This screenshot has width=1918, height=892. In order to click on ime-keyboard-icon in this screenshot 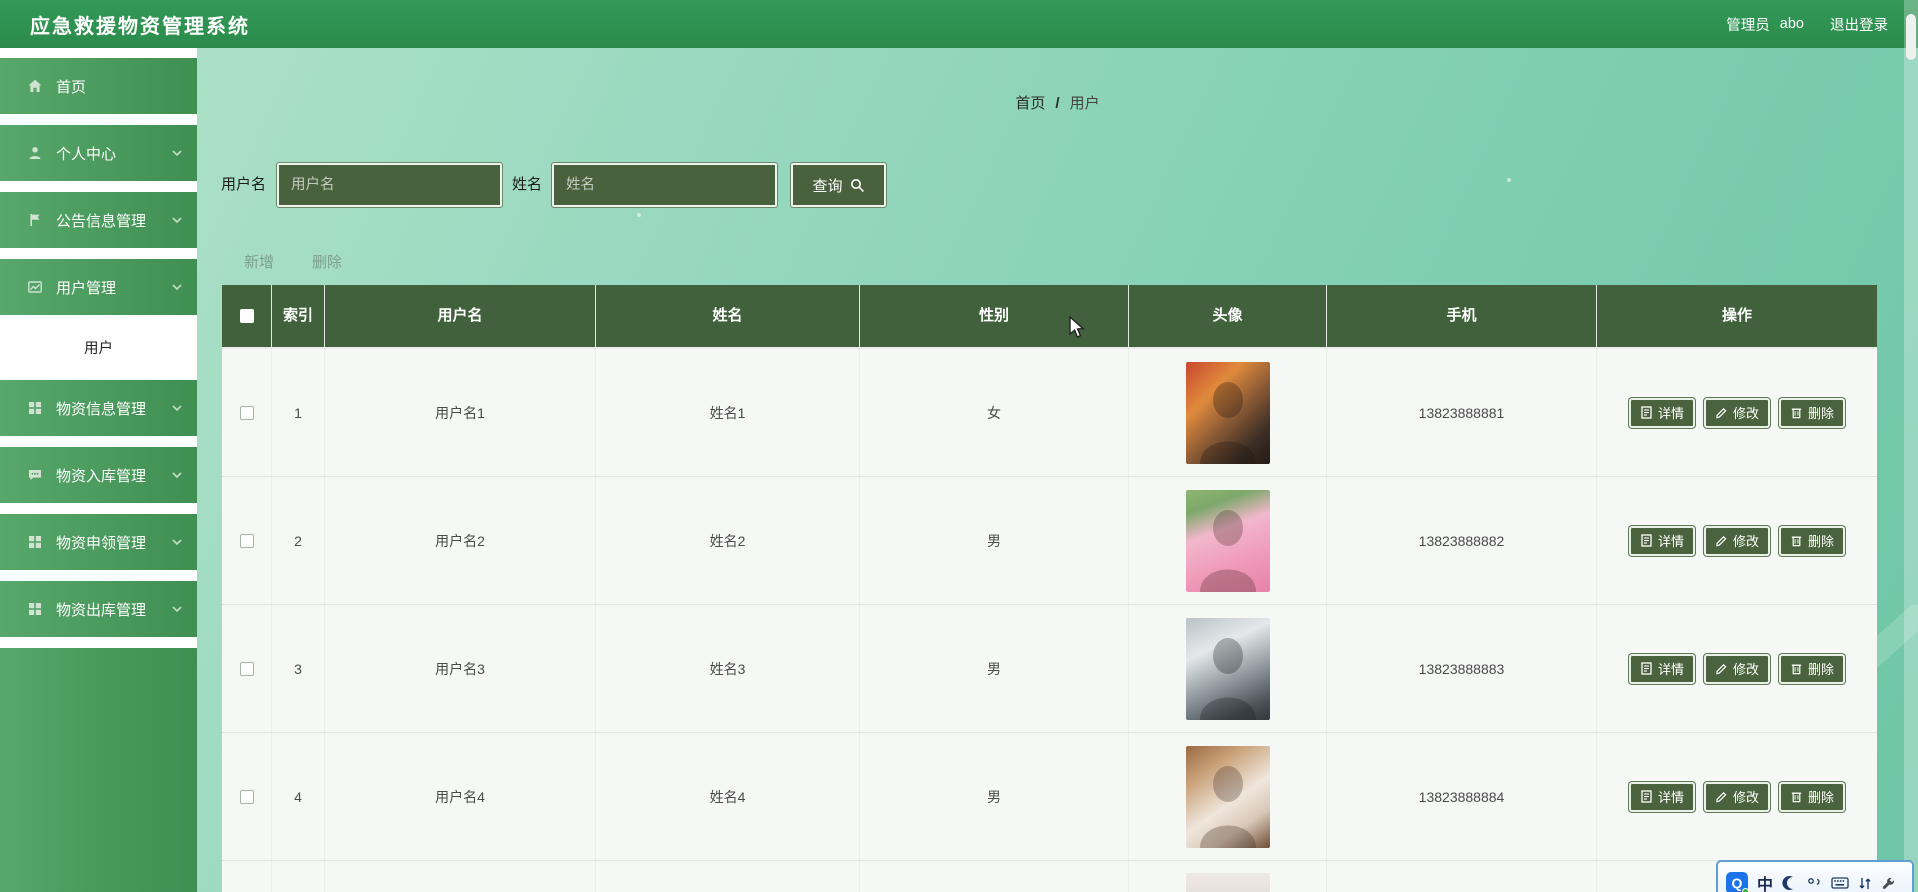, I will do `click(1840, 883)`.